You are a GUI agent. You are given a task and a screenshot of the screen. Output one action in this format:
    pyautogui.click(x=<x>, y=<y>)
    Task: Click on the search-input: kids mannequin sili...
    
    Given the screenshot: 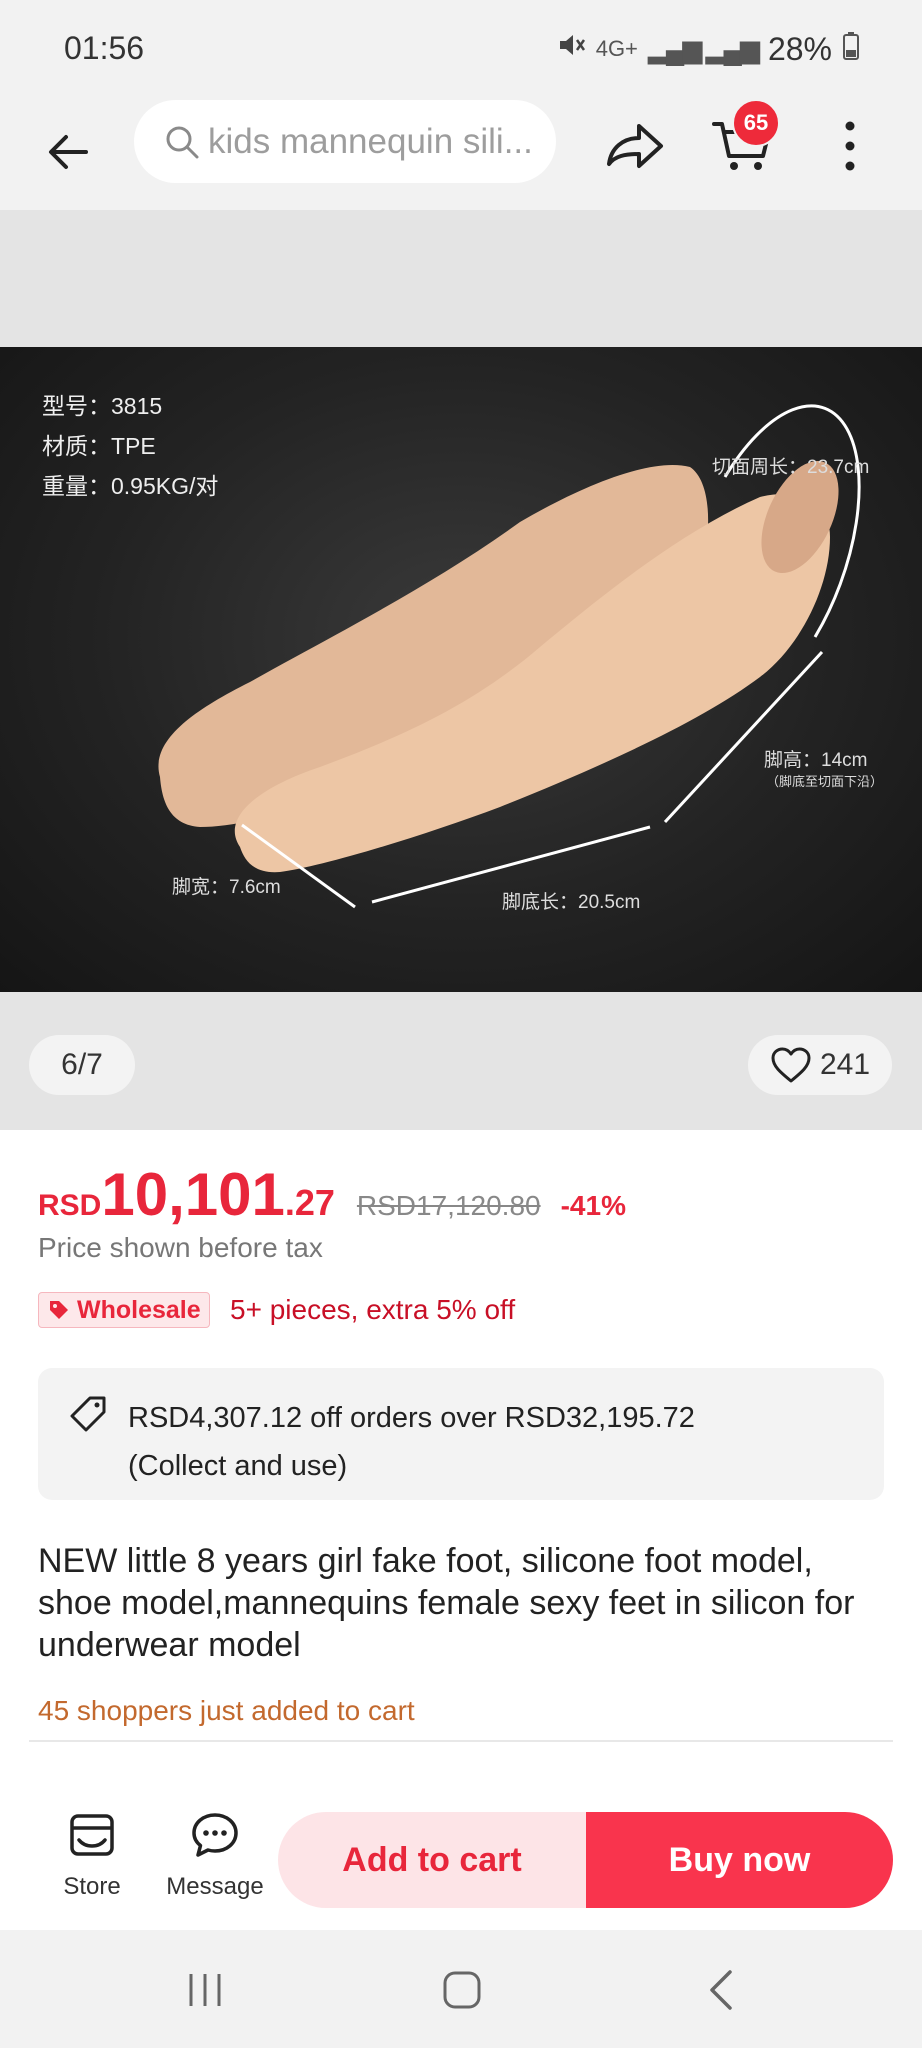 What is the action you would take?
    pyautogui.click(x=345, y=141)
    